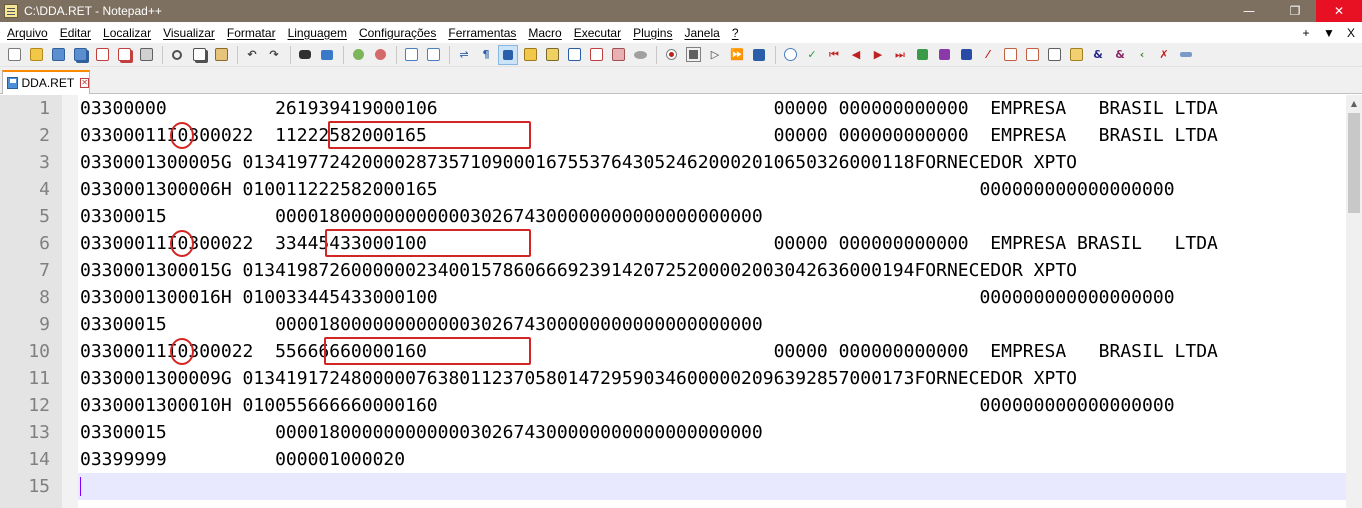 This screenshot has width=1362, height=508. Describe the element at coordinates (701, 33) in the screenshot. I see `menu-janela: Janela` at that location.